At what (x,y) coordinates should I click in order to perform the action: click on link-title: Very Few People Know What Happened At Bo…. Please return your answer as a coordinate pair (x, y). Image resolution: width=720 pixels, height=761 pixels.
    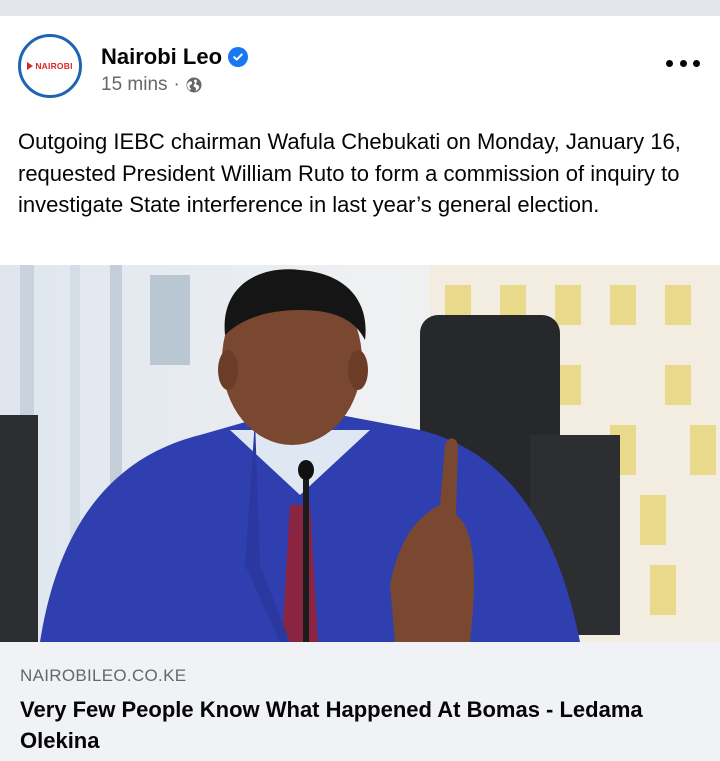
    Looking at the image, I should click on (360, 725).